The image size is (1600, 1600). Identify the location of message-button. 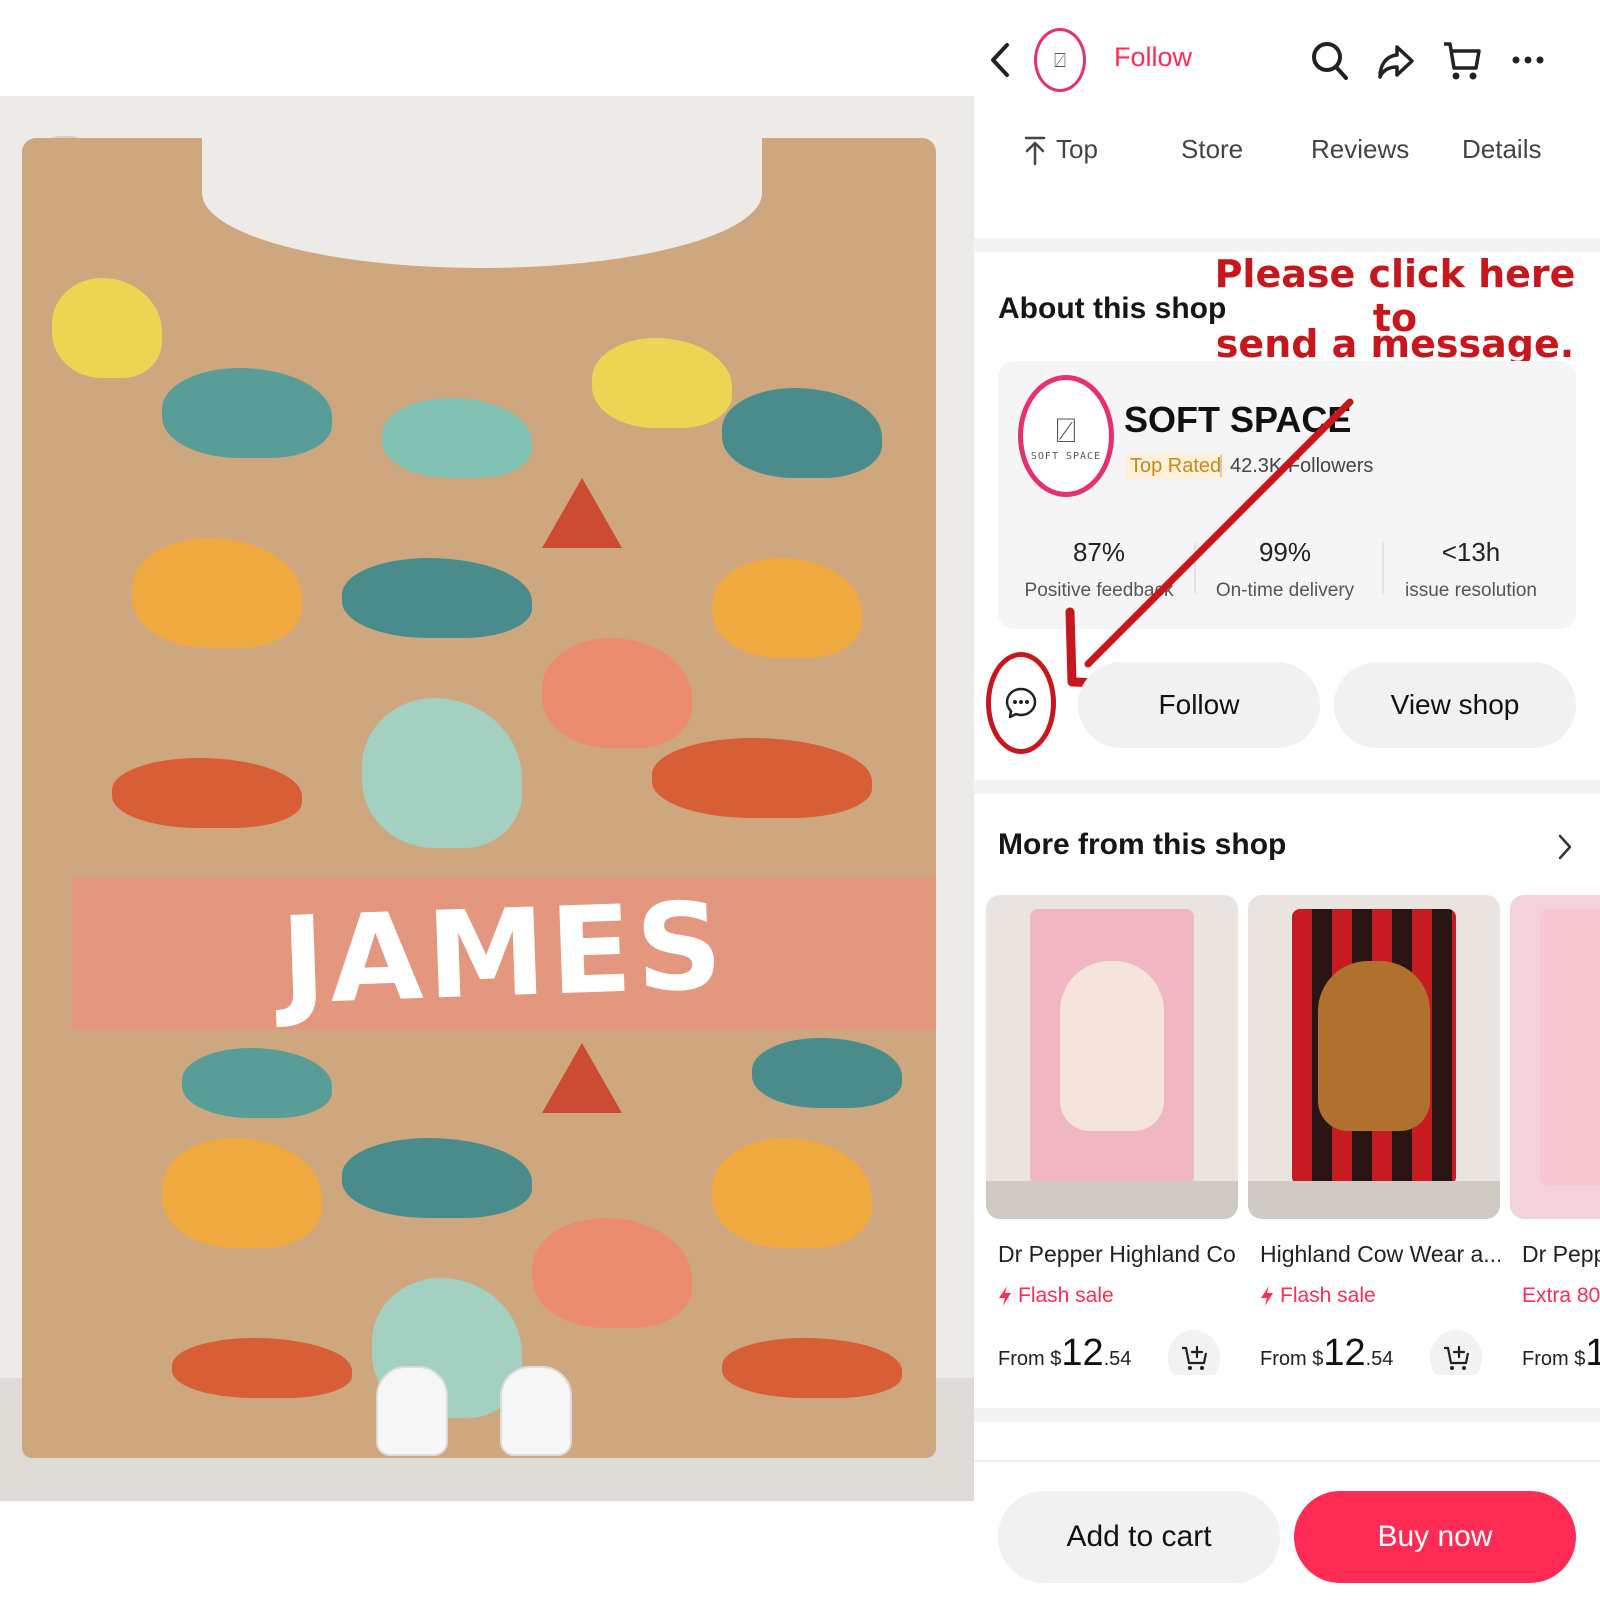
(1021, 703).